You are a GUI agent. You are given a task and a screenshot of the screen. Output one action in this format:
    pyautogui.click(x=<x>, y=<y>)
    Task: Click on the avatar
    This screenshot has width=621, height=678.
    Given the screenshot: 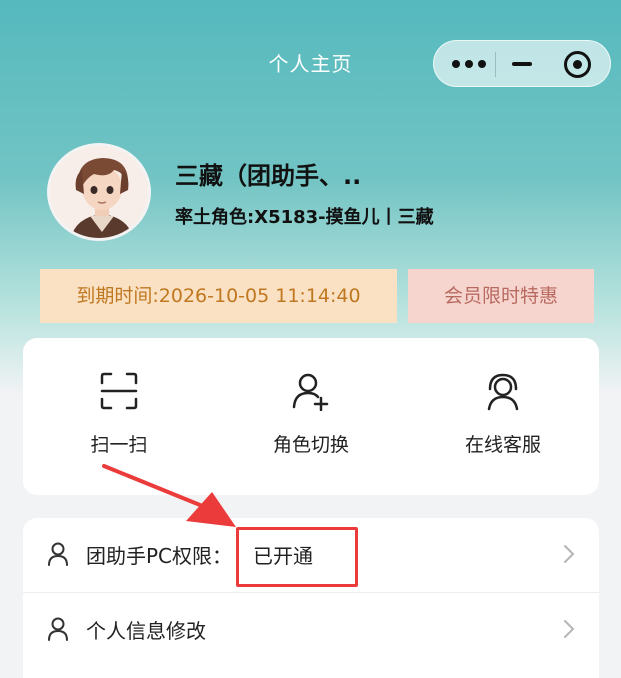 What is the action you would take?
    pyautogui.click(x=99, y=192)
    